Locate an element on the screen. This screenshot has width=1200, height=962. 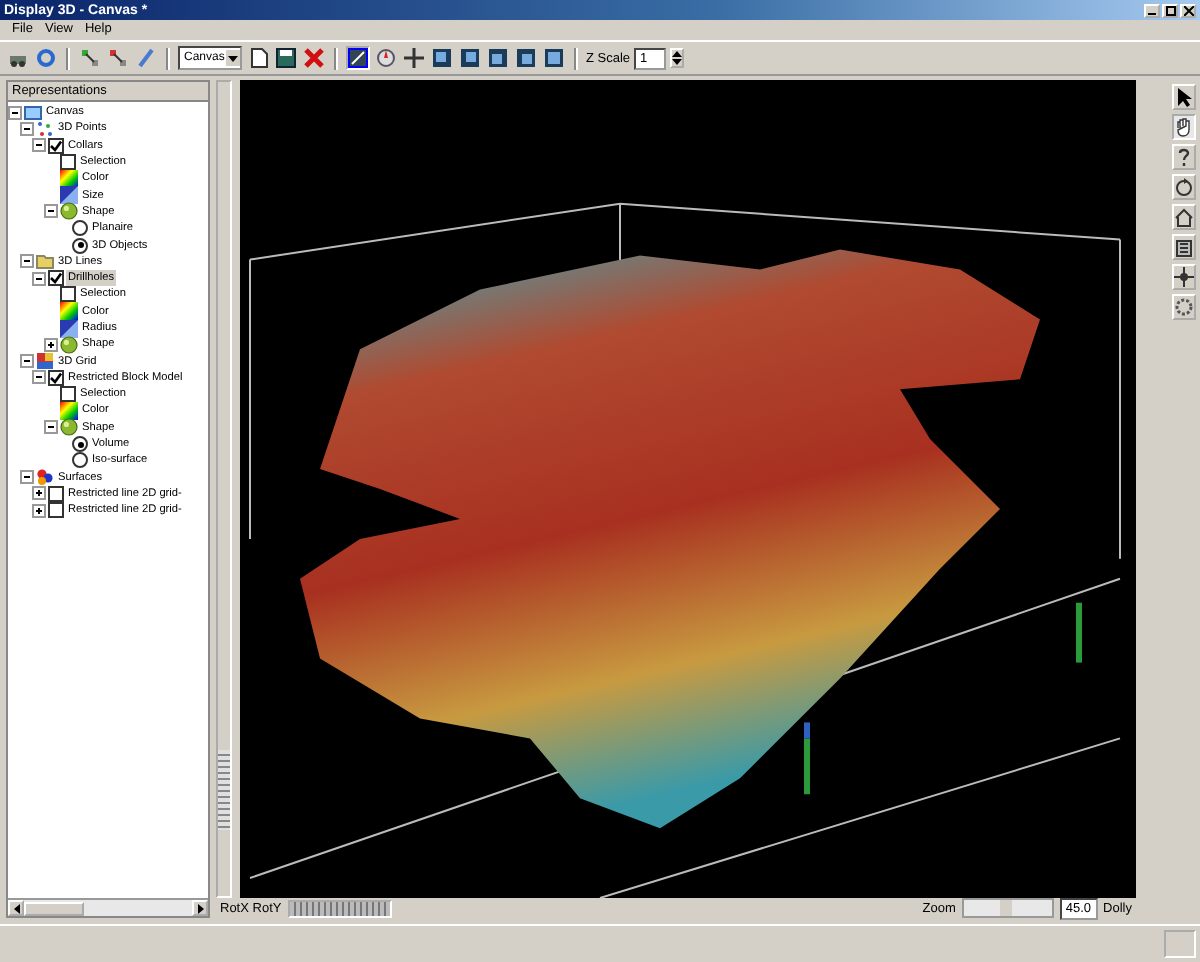
gear-icon is located at coordinates (1184, 307).